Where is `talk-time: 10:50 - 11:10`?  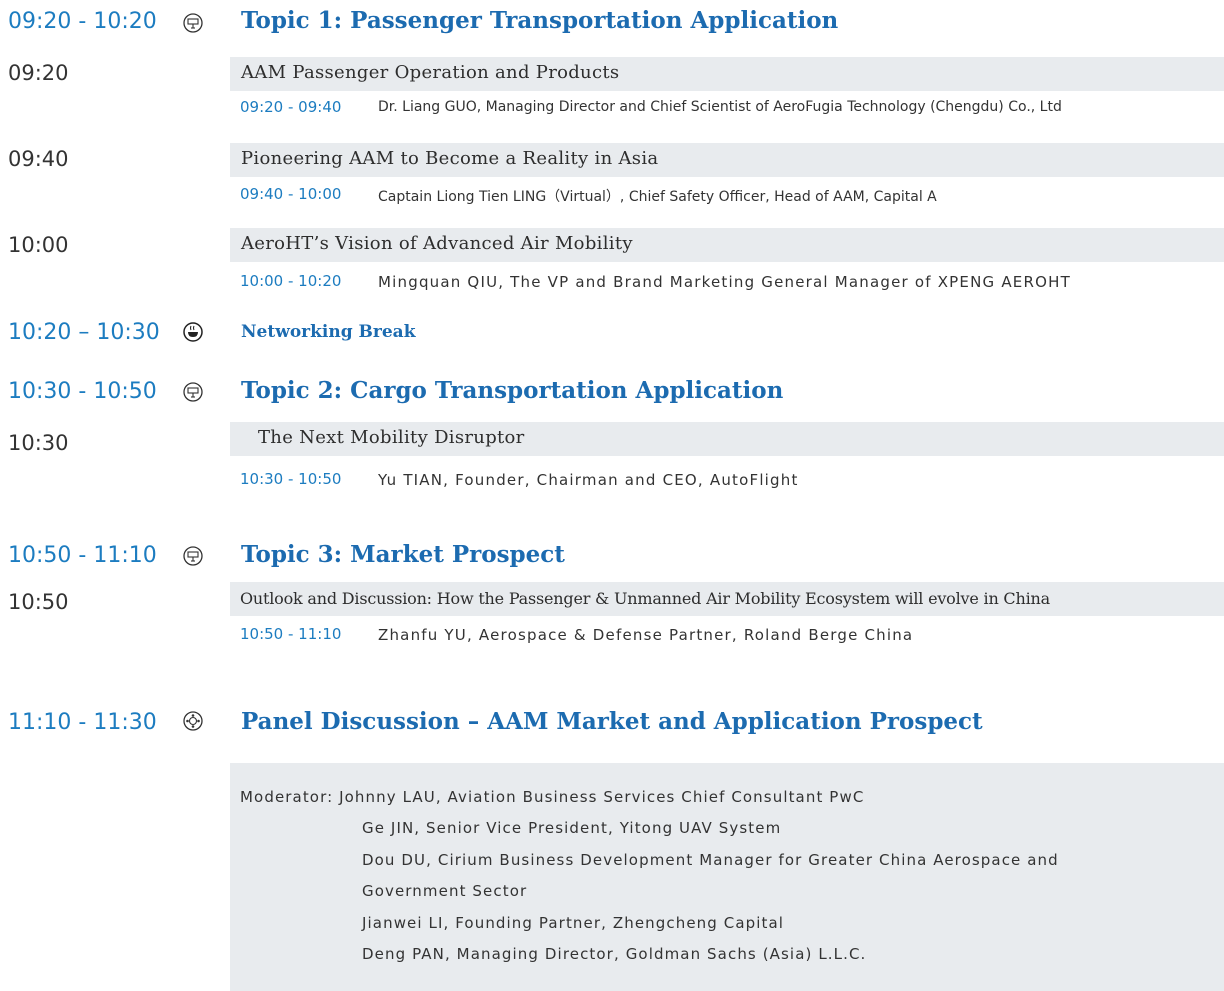 talk-time: 10:50 - 11:10 is located at coordinates (291, 634).